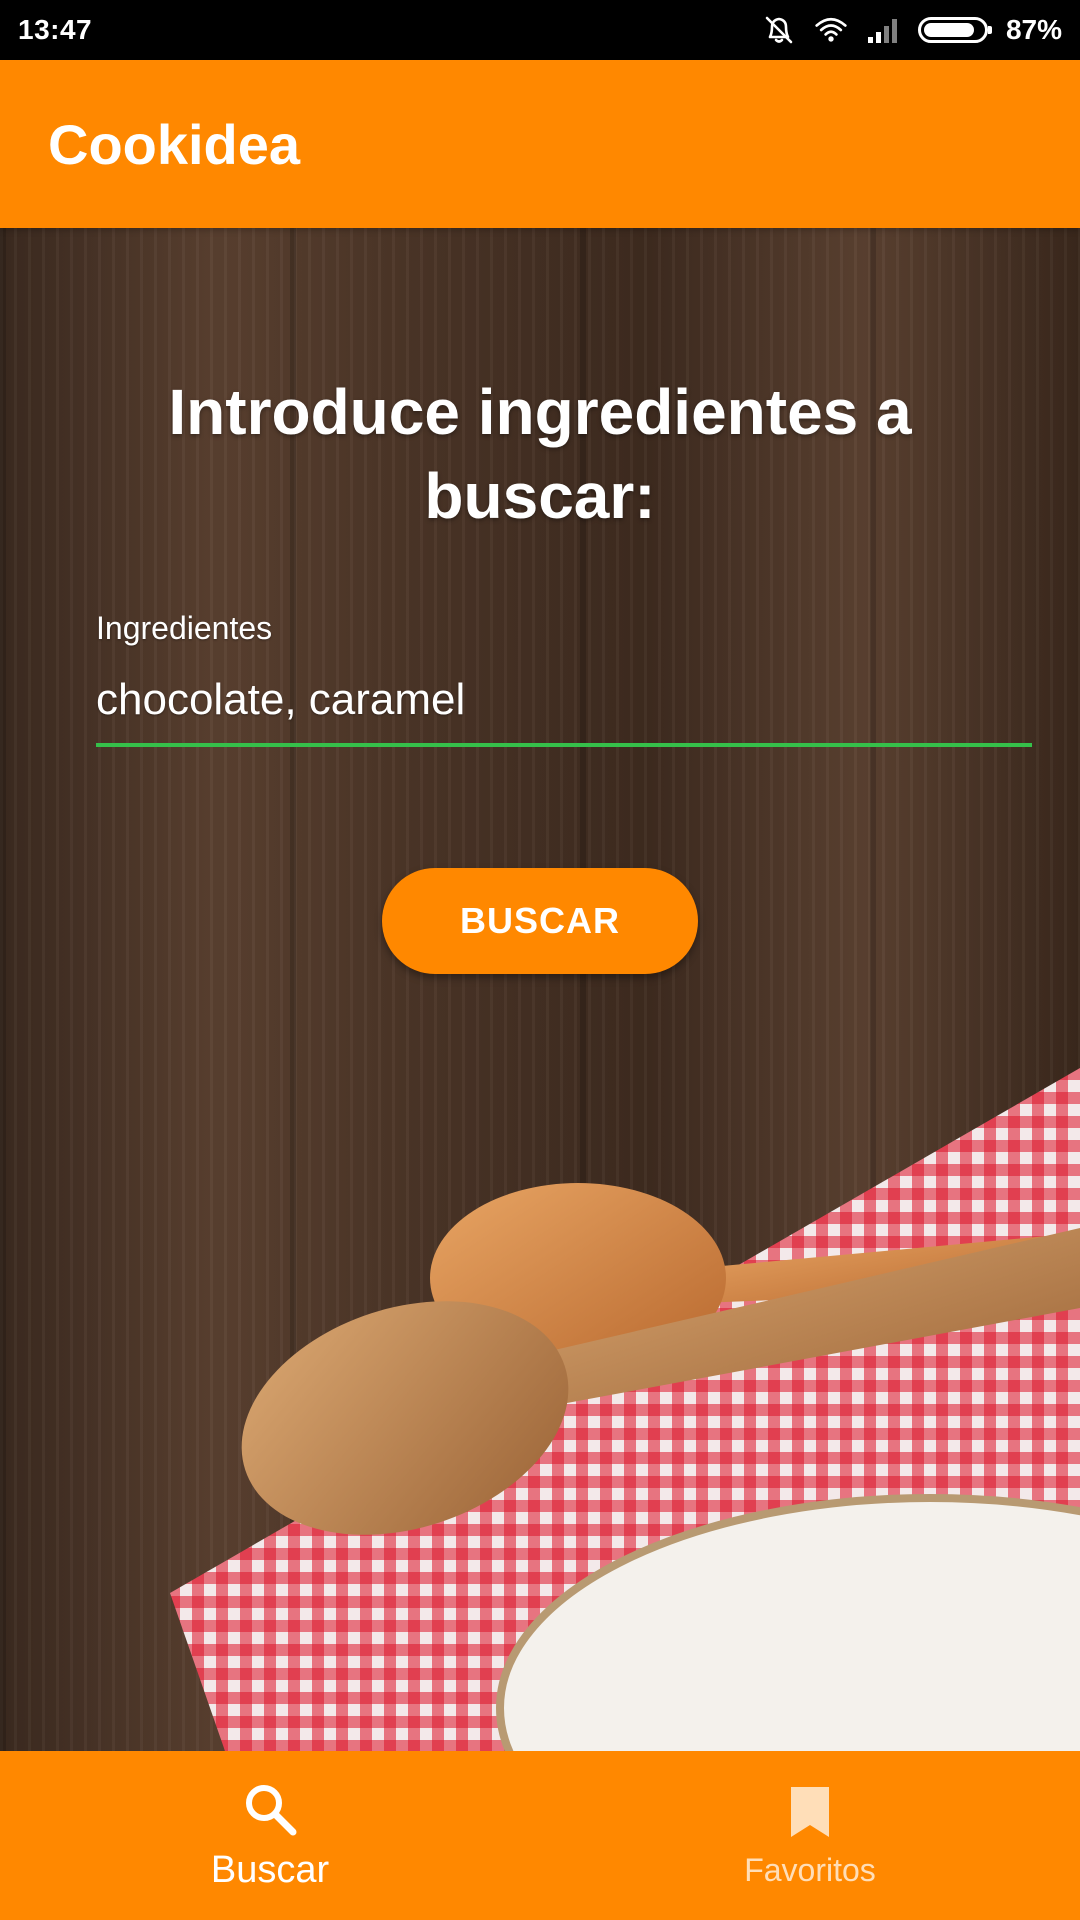 This screenshot has height=1920, width=1080. I want to click on bottom-navigation: Buscar Favoritos, so click(540, 1835).